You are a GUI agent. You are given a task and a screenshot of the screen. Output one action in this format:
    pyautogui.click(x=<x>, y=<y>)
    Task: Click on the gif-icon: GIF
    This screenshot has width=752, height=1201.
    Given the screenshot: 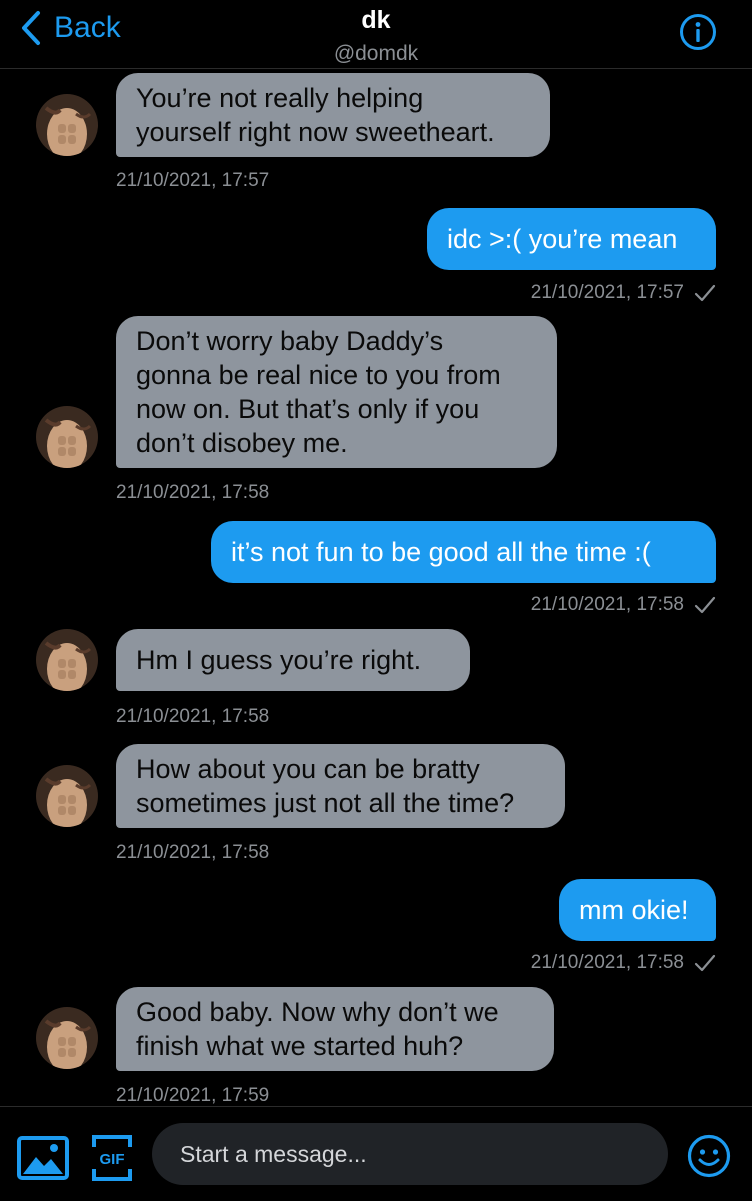 What is the action you would take?
    pyautogui.click(x=112, y=1158)
    